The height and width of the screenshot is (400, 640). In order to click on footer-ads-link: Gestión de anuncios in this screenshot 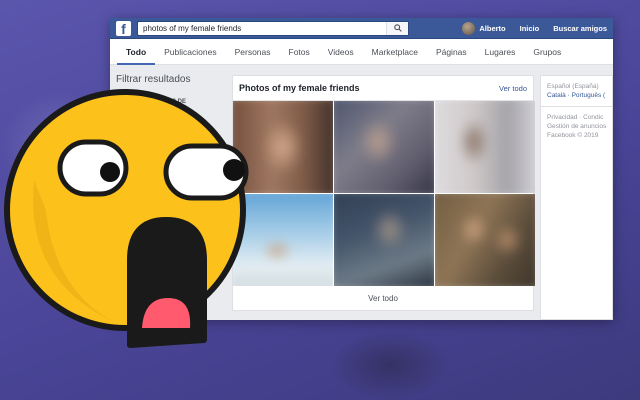, I will do `click(576, 126)`.